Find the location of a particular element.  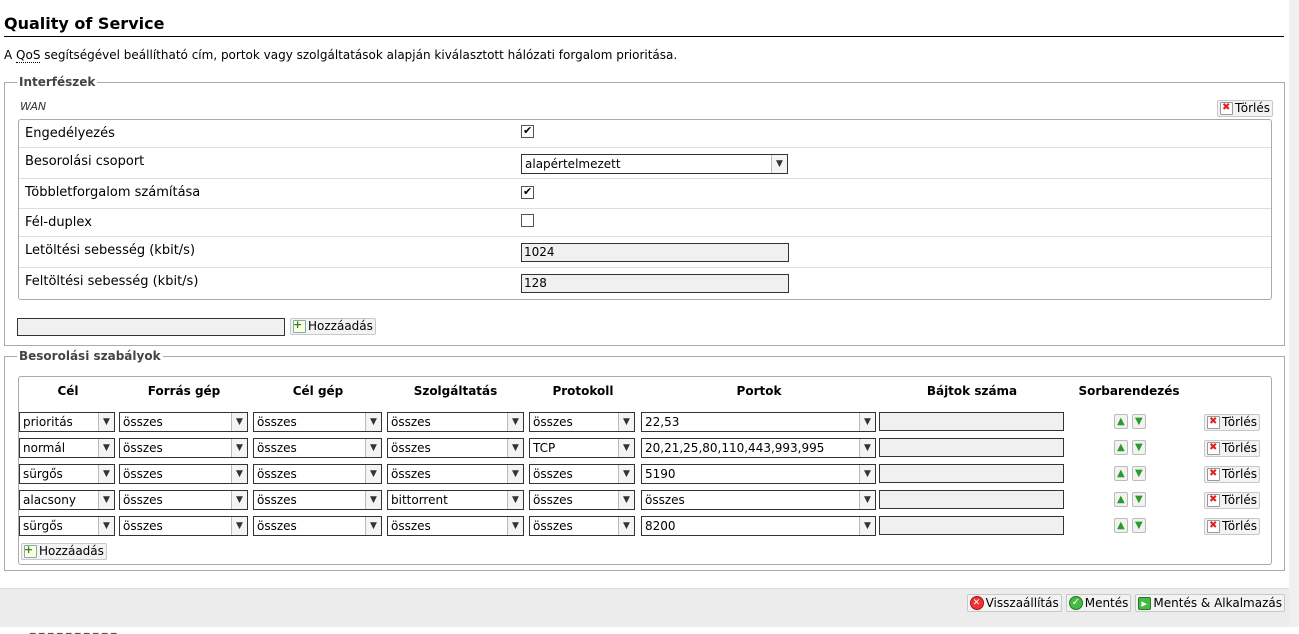

option-row-group: Besorolási csoport alapértelmezett ▼ is located at coordinates (645, 163).